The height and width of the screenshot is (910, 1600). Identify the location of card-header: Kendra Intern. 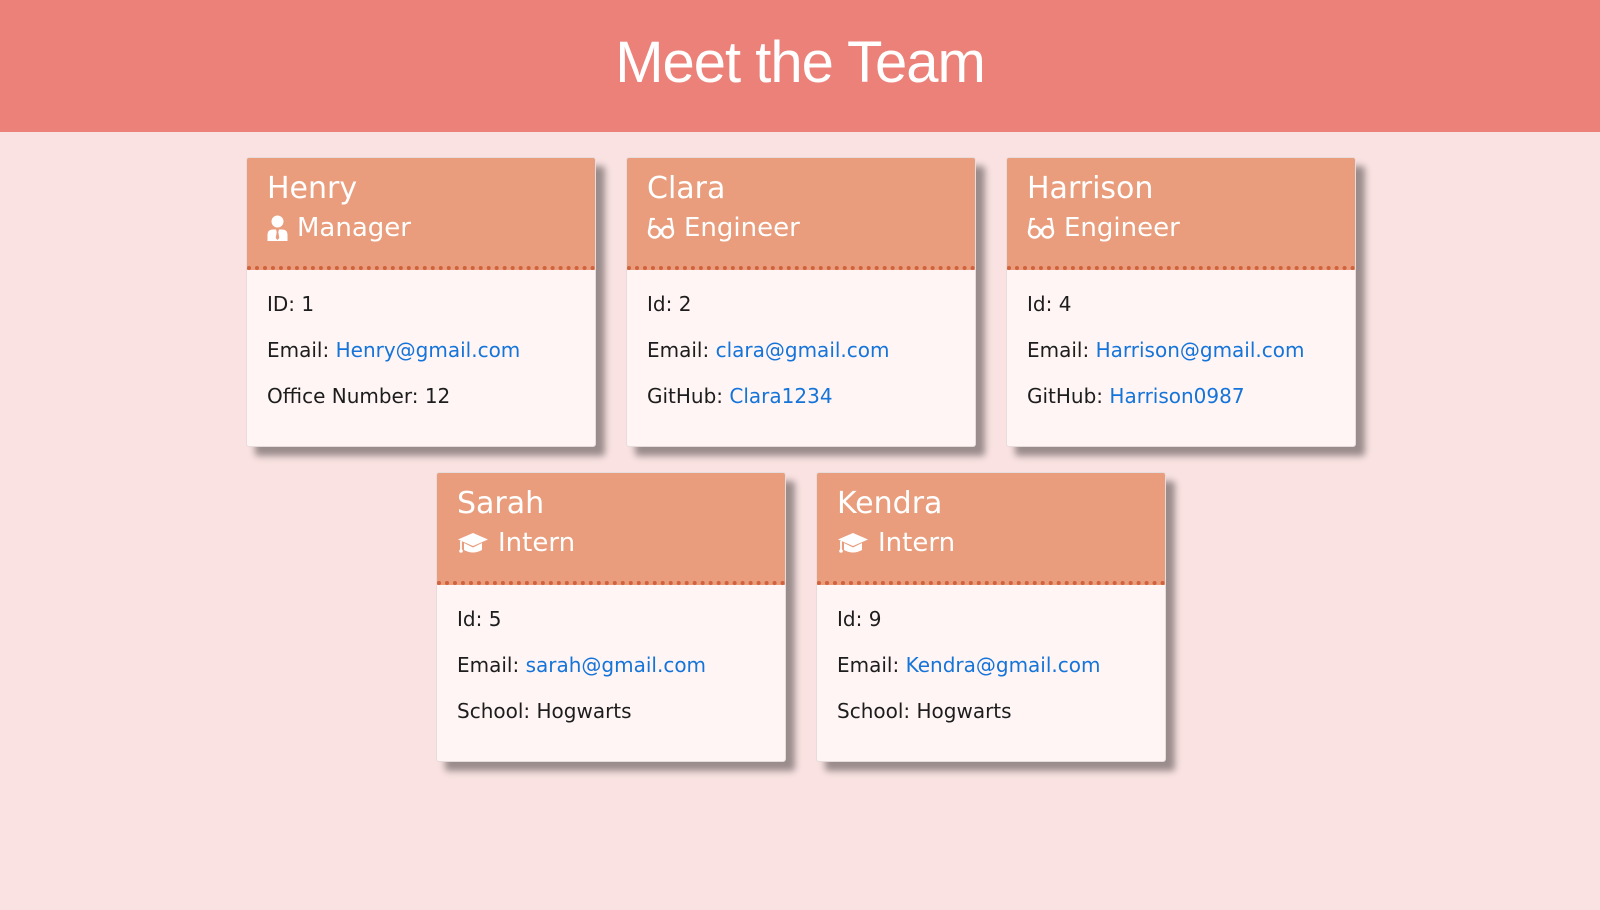
(991, 529).